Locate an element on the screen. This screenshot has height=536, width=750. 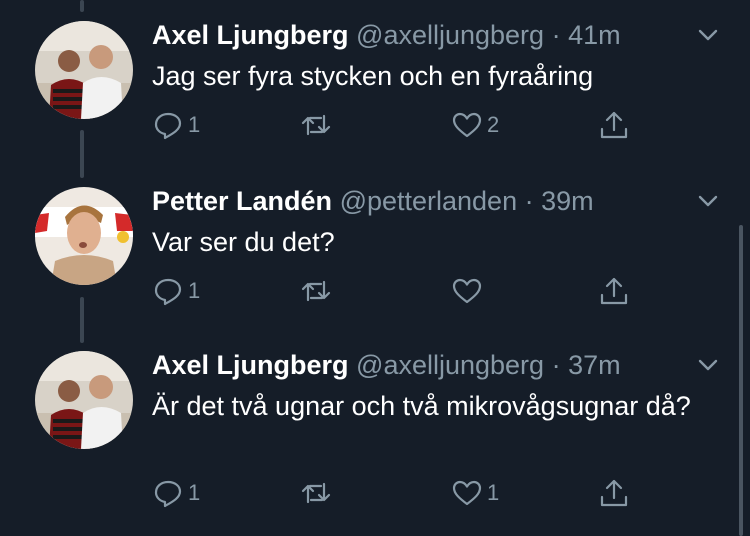
like-button: 1 is located at coordinates (475, 493).